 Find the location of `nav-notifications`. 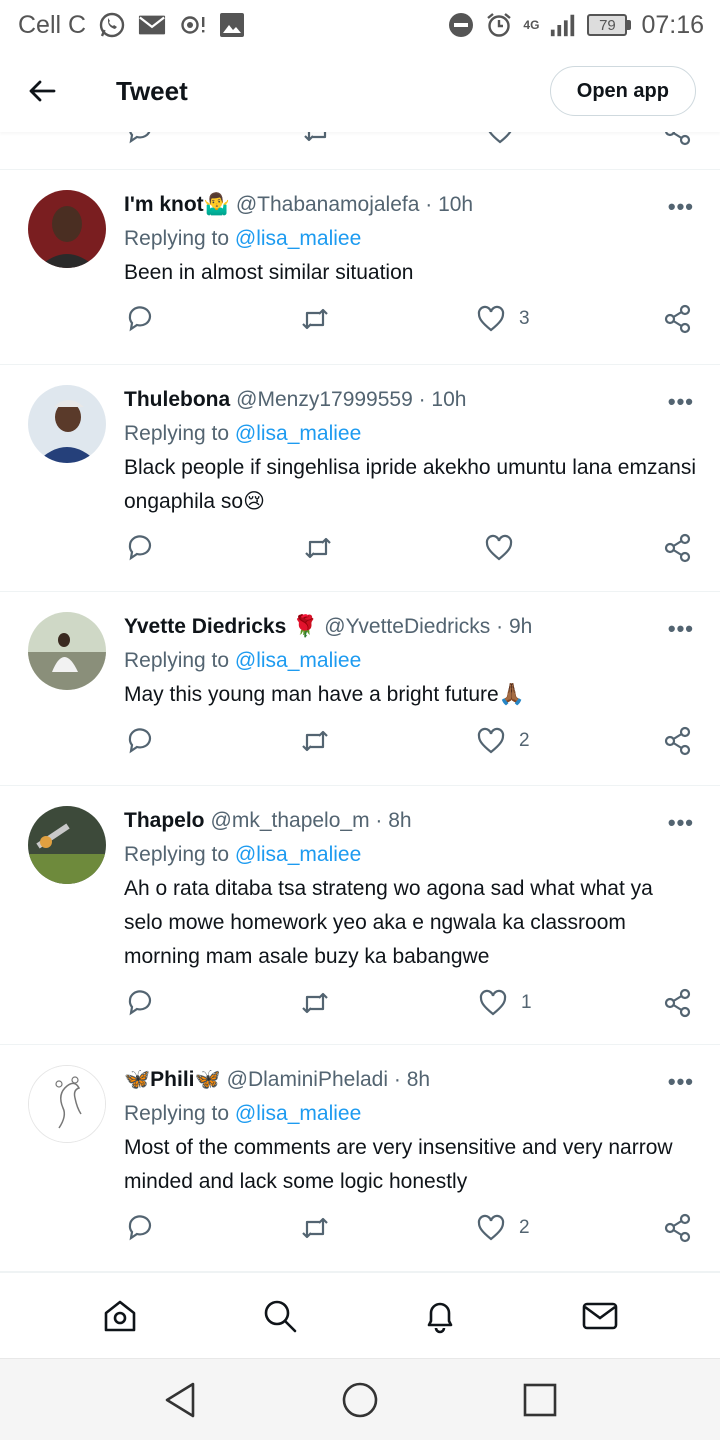

nav-notifications is located at coordinates (440, 1316).